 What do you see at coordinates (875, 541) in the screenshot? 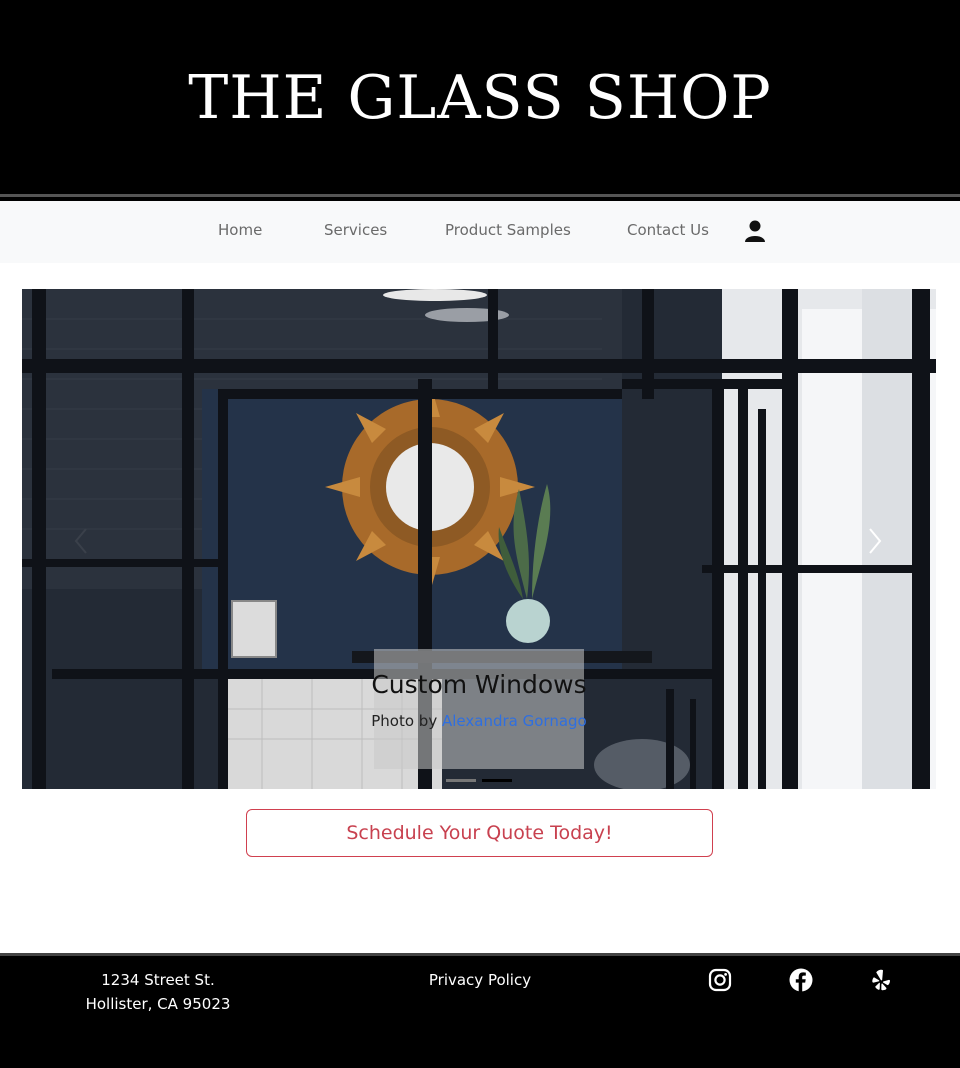
I see `chevron-right-icon` at bounding box center [875, 541].